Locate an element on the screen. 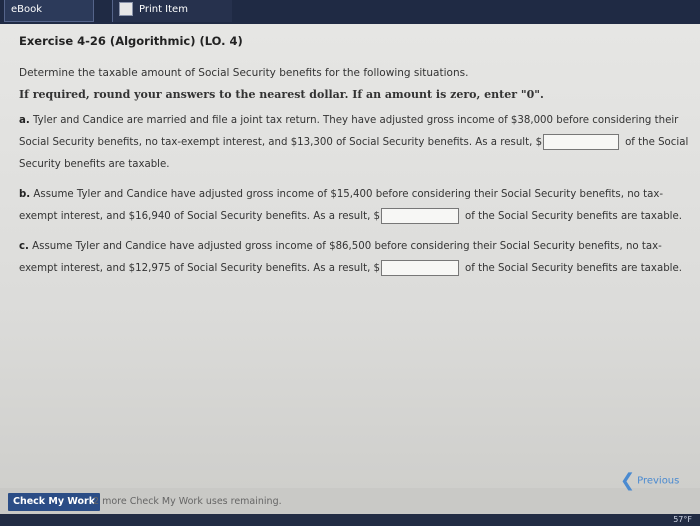  taskbar-temperature: 57°F is located at coordinates (682, 519).